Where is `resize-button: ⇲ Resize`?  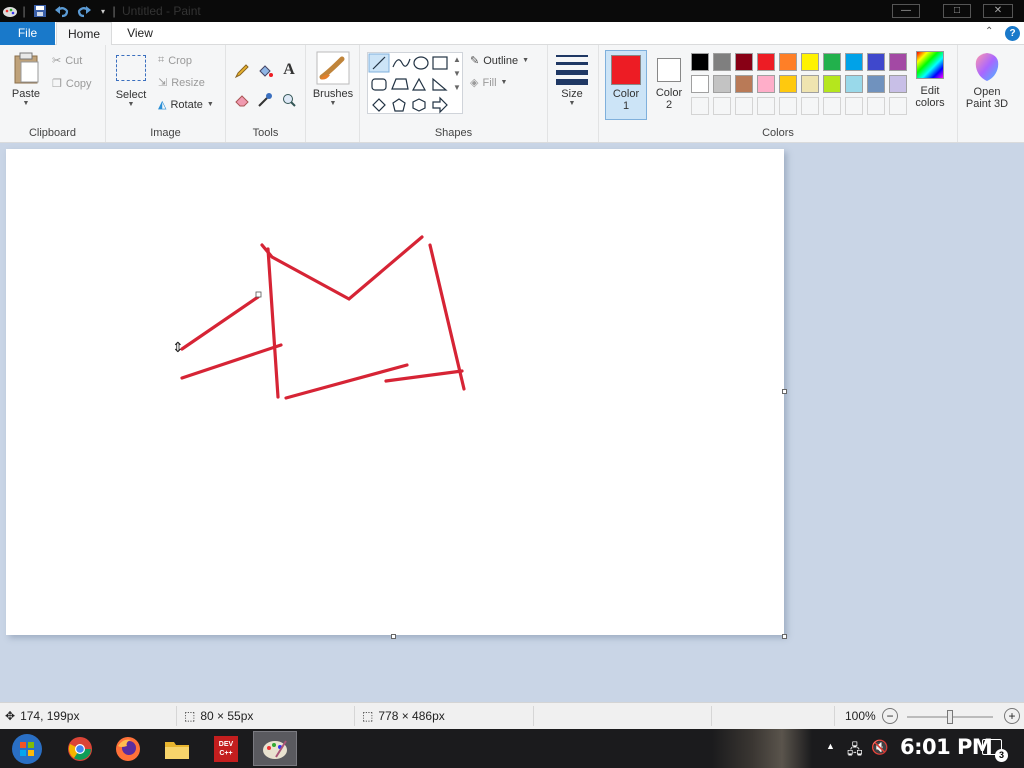
resize-button: ⇲ Resize is located at coordinates (181, 83).